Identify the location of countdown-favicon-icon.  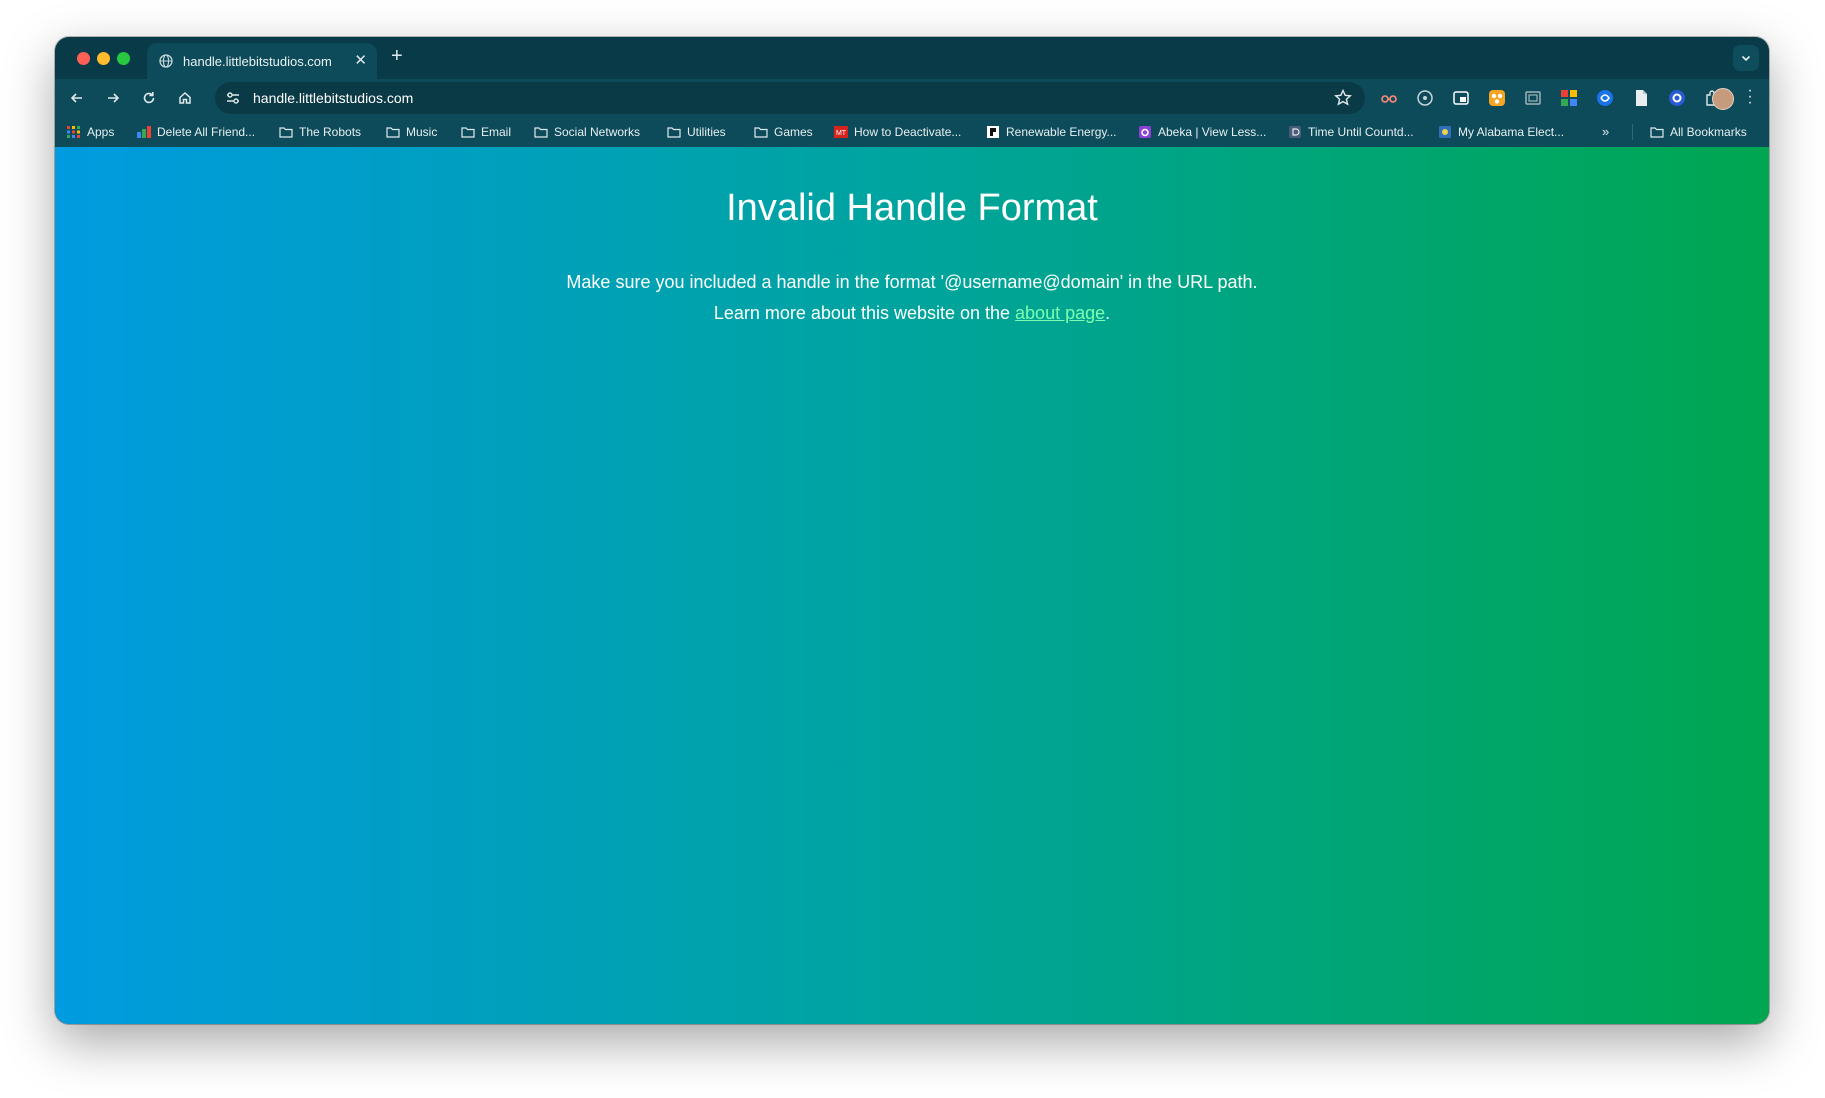
(1295, 132).